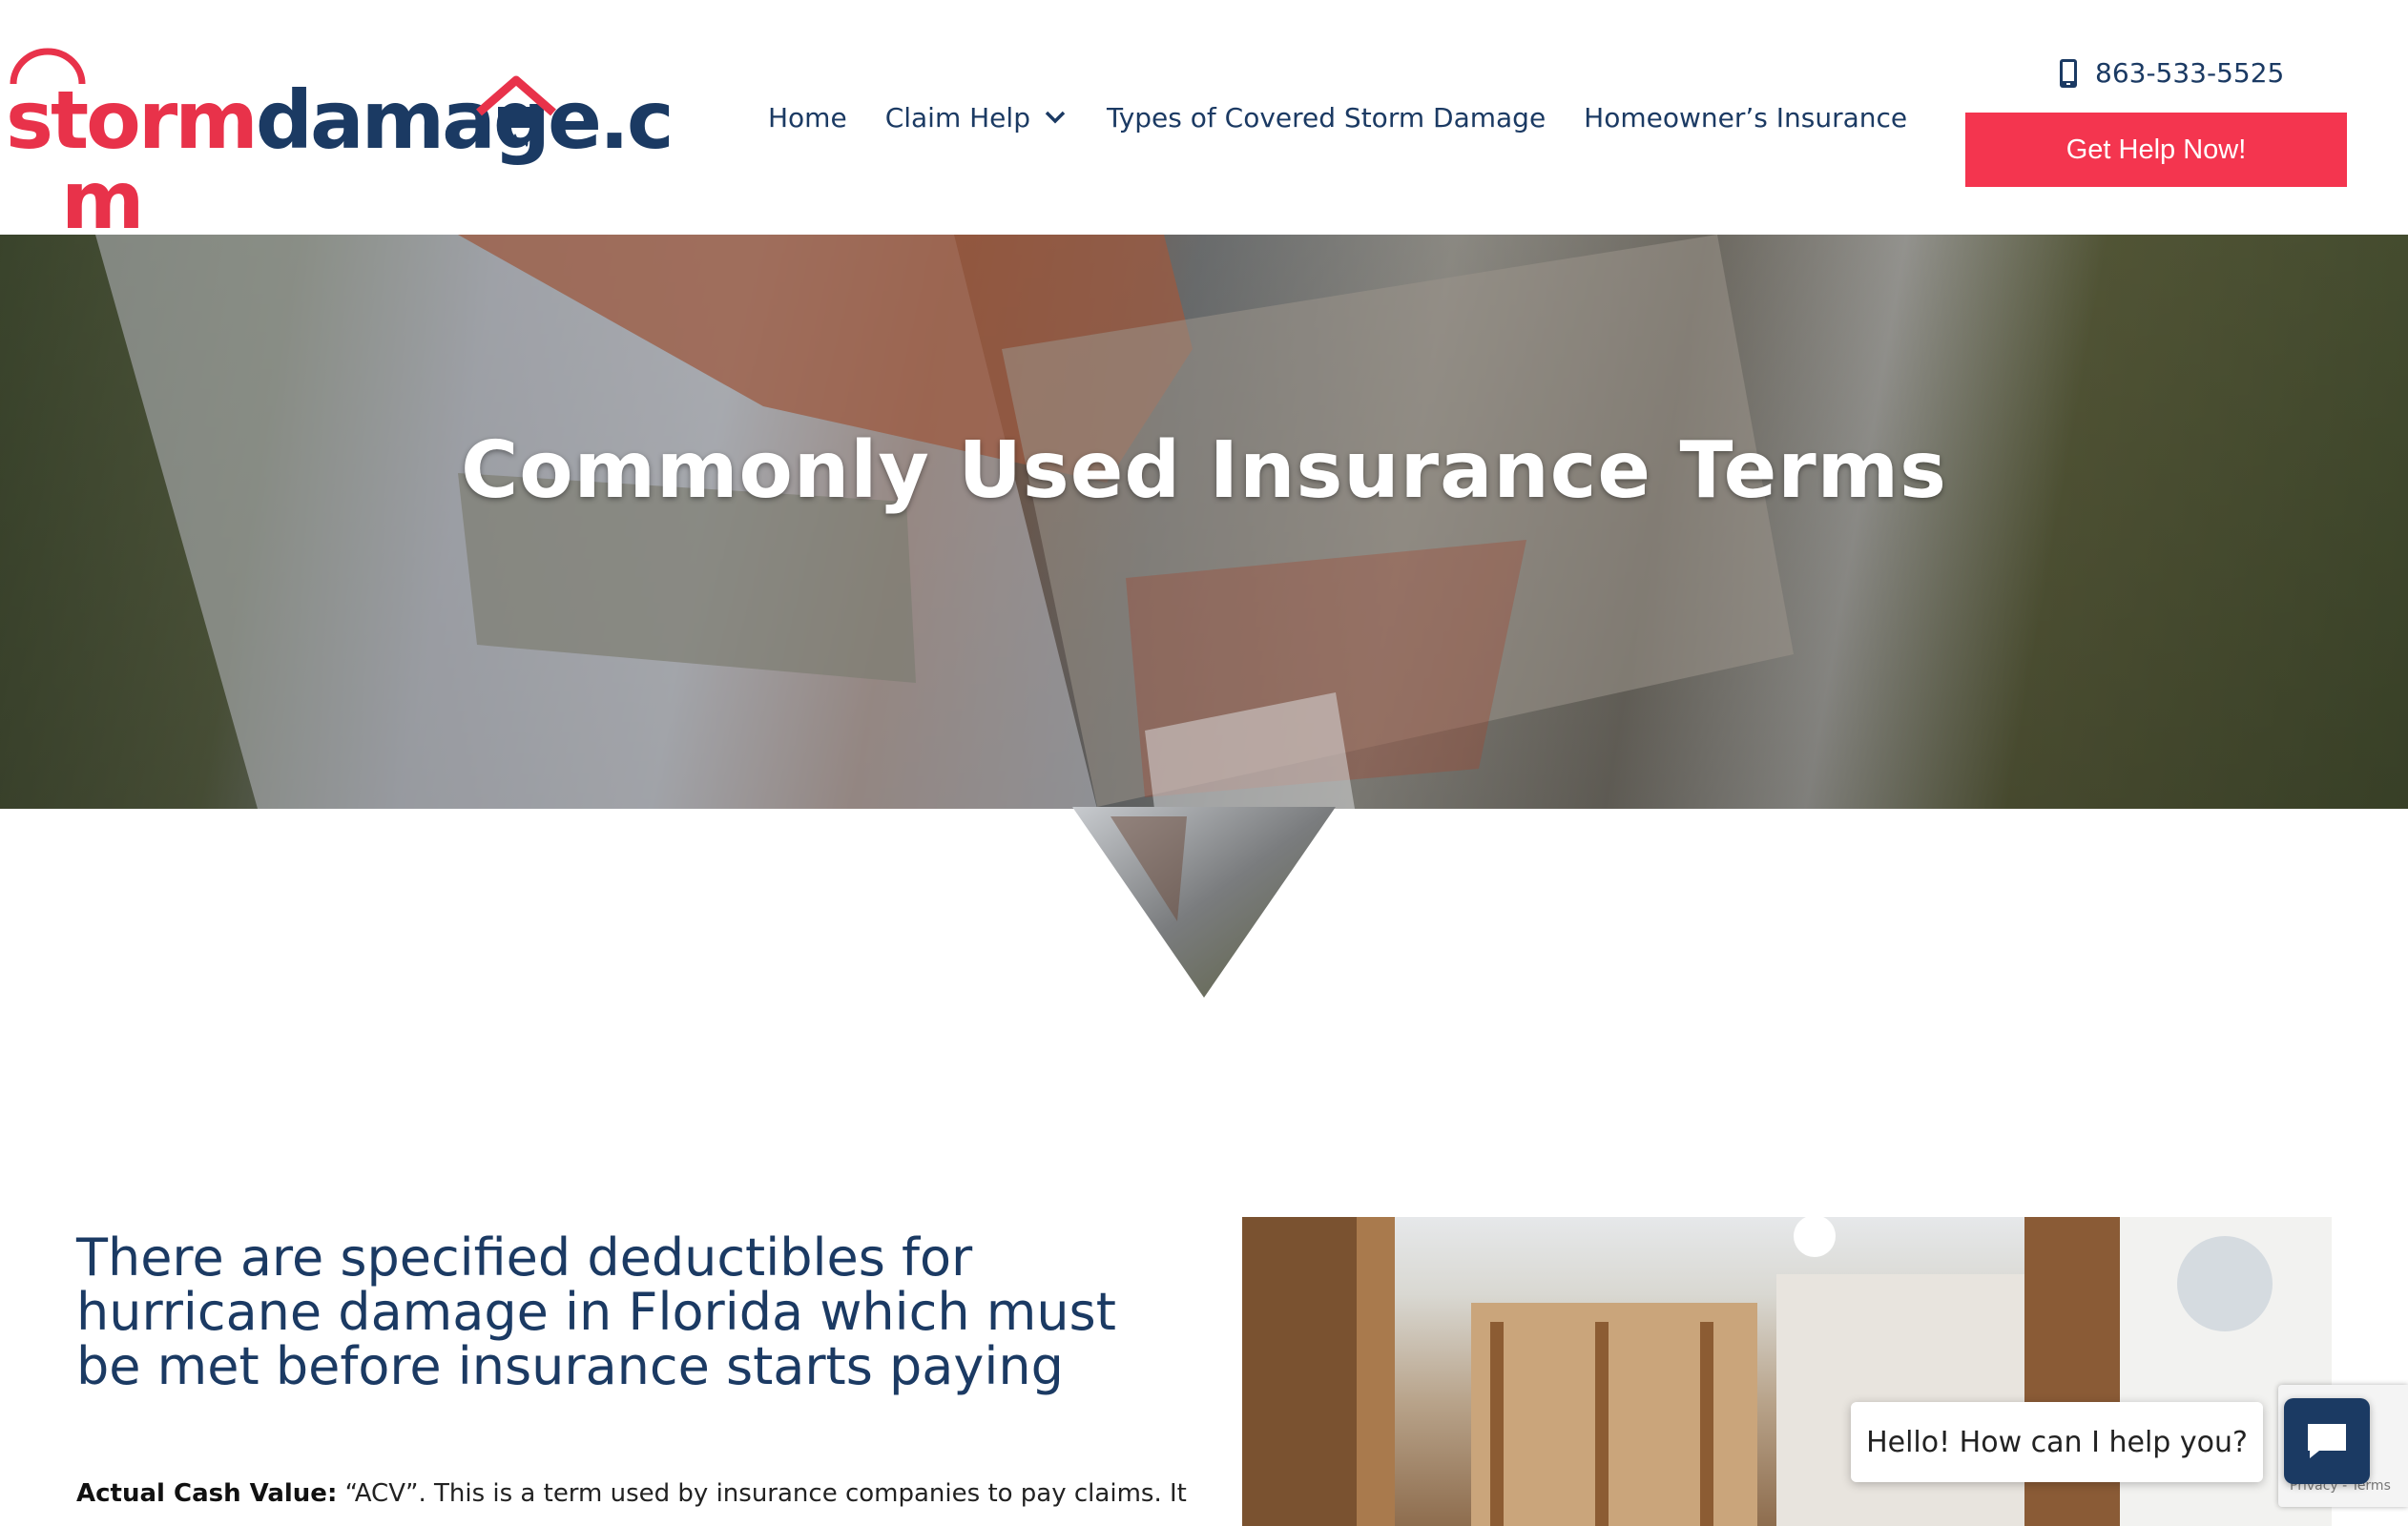 The height and width of the screenshot is (1526, 2408). I want to click on chevron-down-icon, so click(1055, 117).